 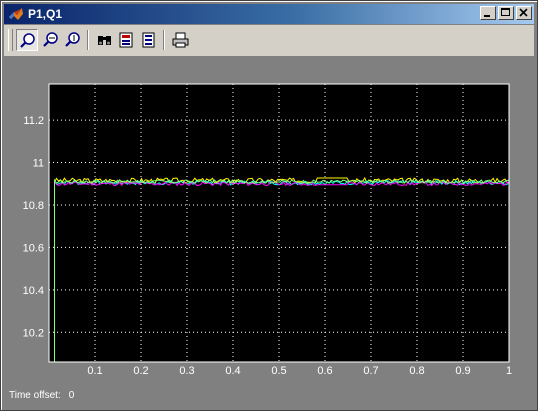 I want to click on x-tick-label: 0.9, so click(x=462, y=371).